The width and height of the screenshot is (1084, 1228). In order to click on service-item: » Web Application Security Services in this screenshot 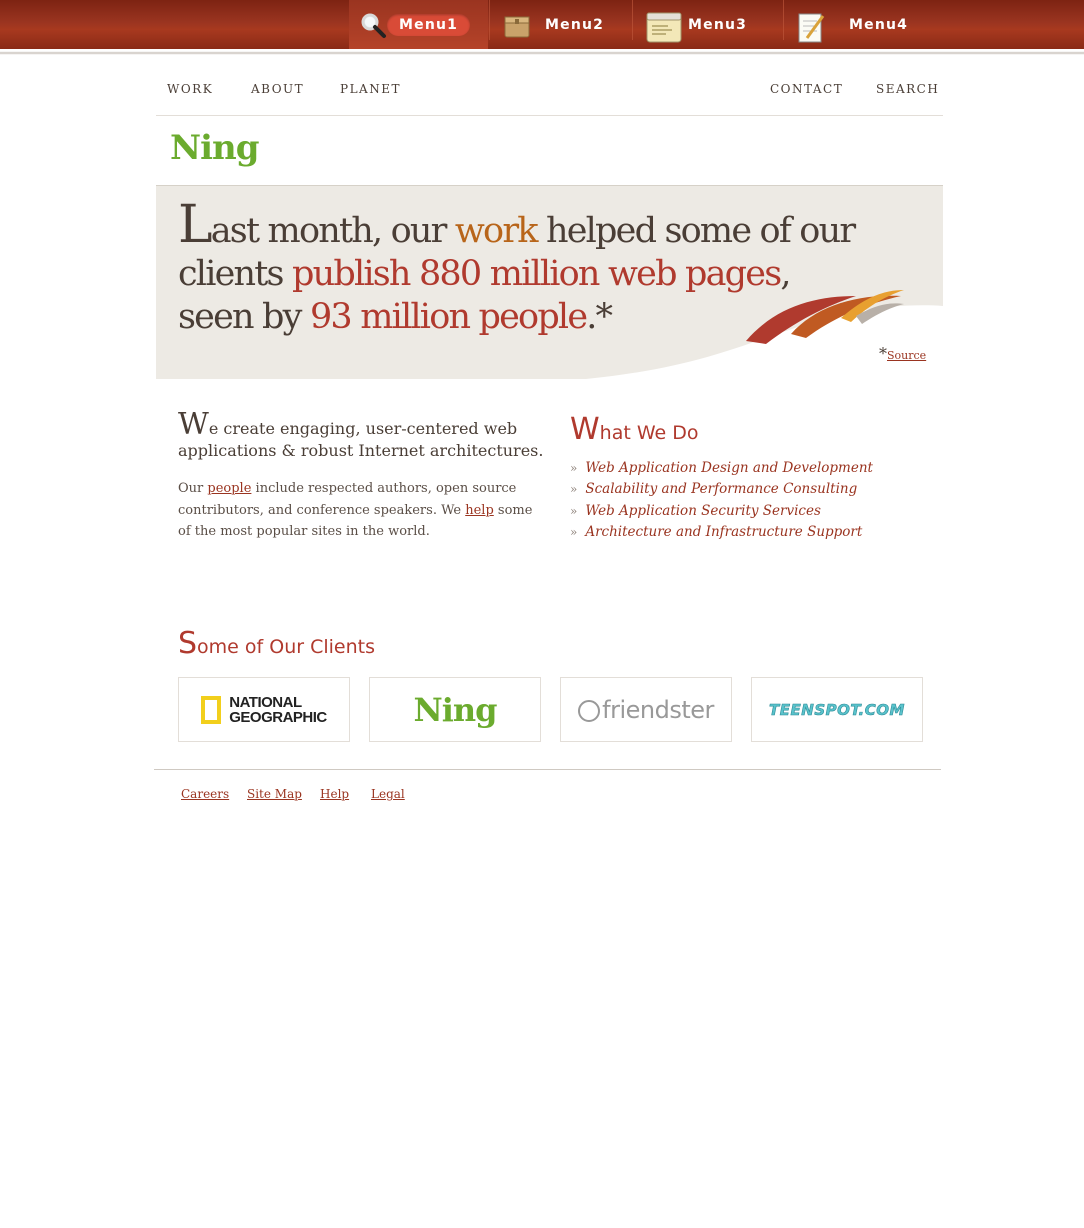, I will do `click(721, 511)`.